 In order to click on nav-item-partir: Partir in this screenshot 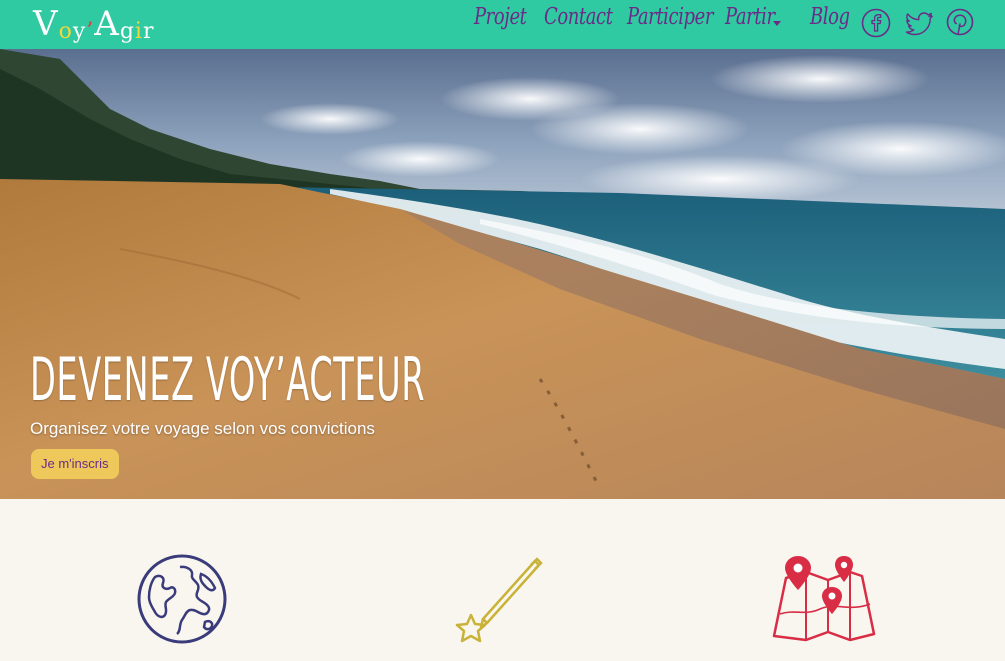, I will do `click(750, 17)`.